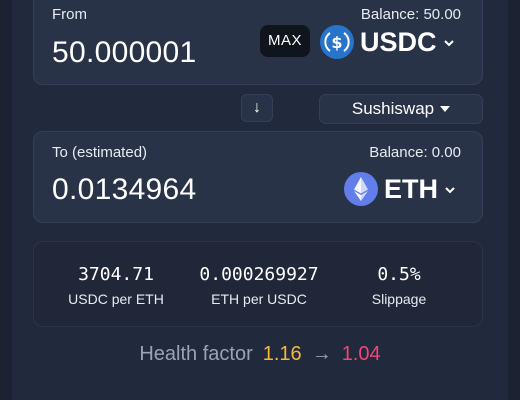 This screenshot has height=400, width=520. What do you see at coordinates (116, 274) in the screenshot?
I see `stat-value: 3704.71` at bounding box center [116, 274].